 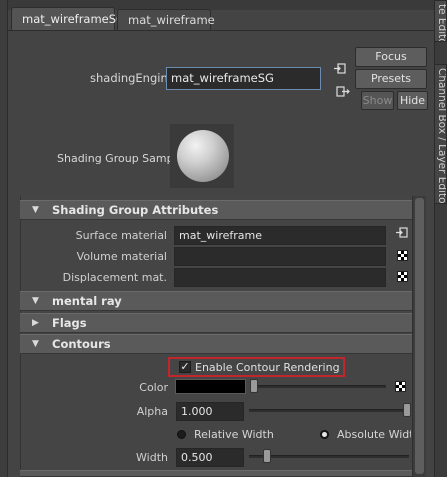 What do you see at coordinates (329, 456) in the screenshot?
I see `width-slider-track` at bounding box center [329, 456].